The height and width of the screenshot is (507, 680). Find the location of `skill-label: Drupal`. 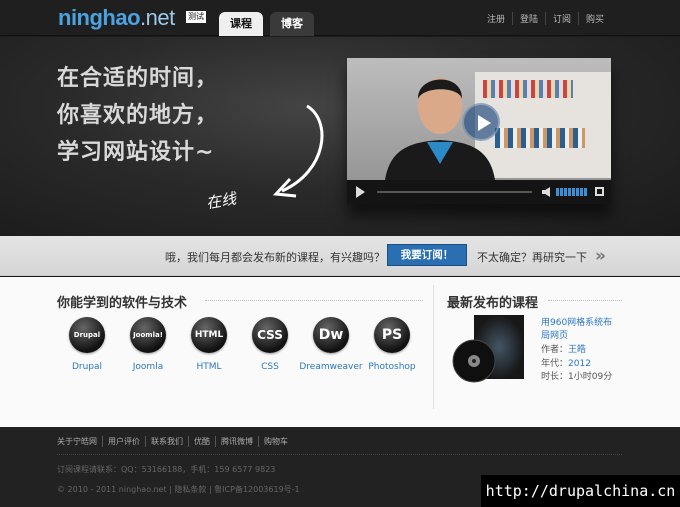

skill-label: Drupal is located at coordinates (87, 367).